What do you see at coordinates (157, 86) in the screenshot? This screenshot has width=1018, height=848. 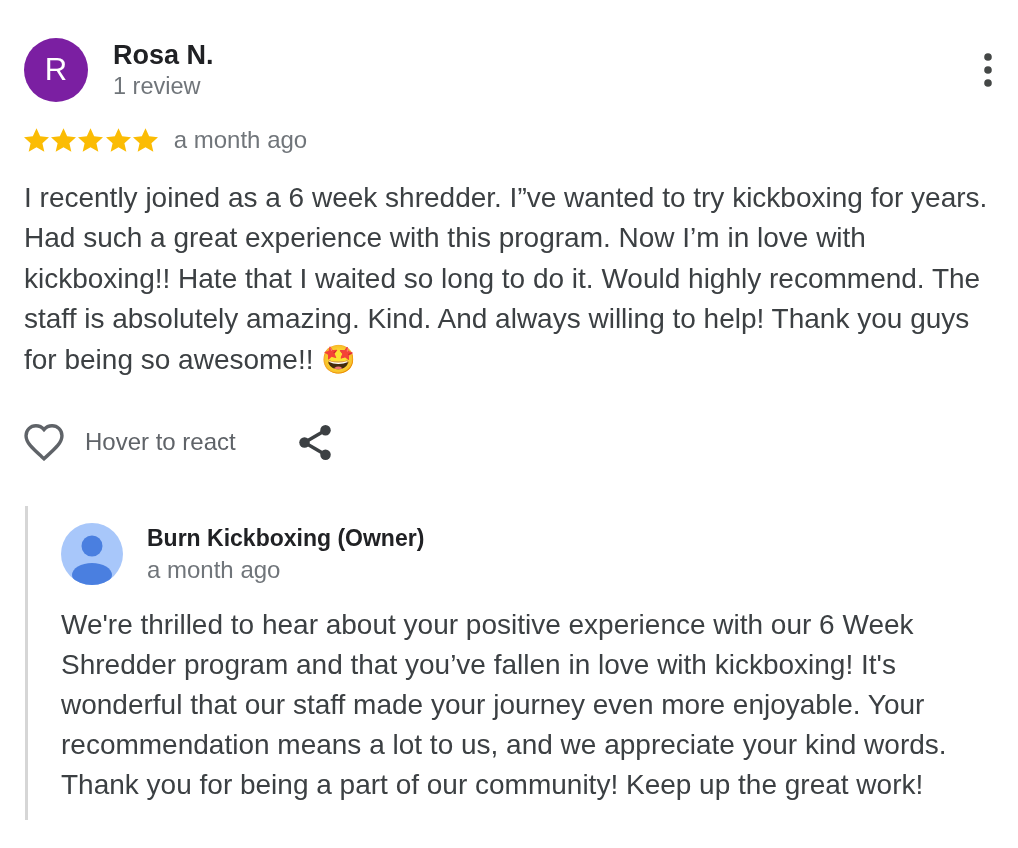 I see `review-count: 1 review` at bounding box center [157, 86].